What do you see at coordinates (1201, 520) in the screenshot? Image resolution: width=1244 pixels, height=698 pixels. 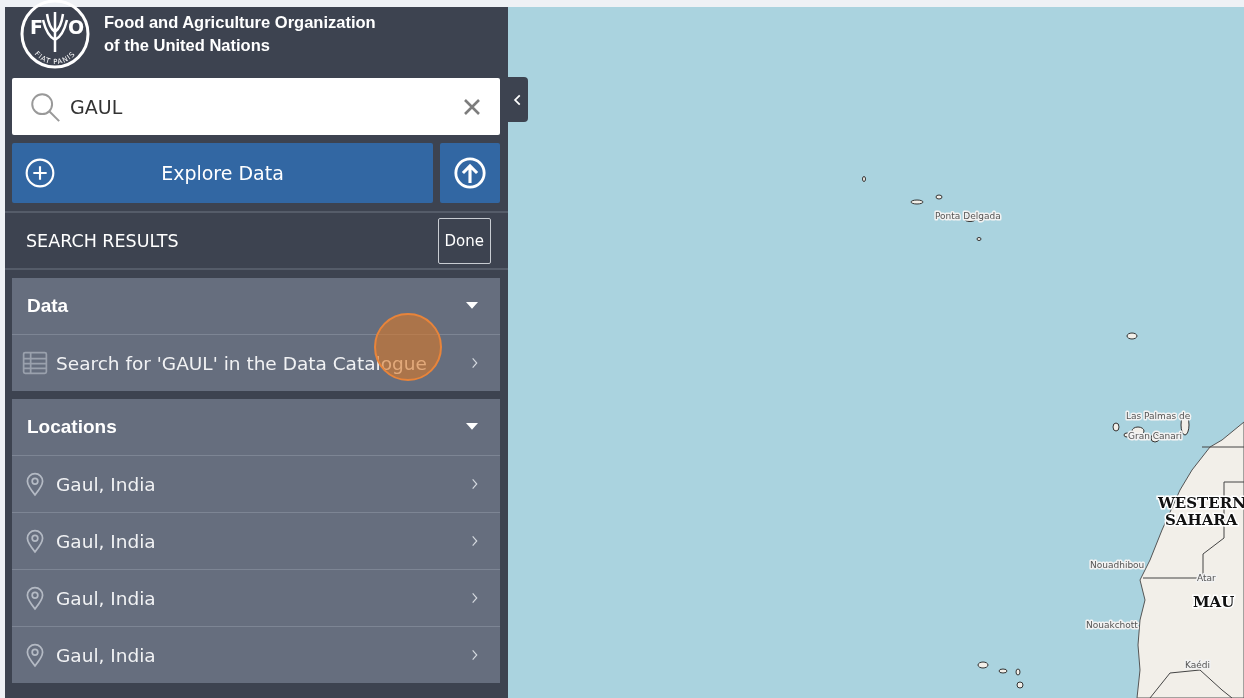 I see `country-label: SAHARA` at bounding box center [1201, 520].